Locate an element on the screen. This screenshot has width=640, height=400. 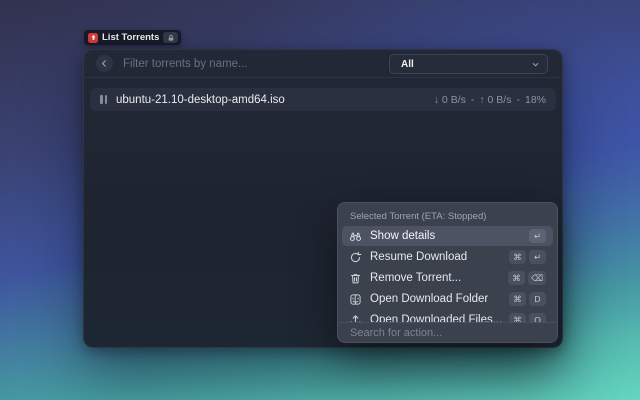
torrent-title: ubuntu-21.10-desktop-amd64.iso is located at coordinates (200, 99).